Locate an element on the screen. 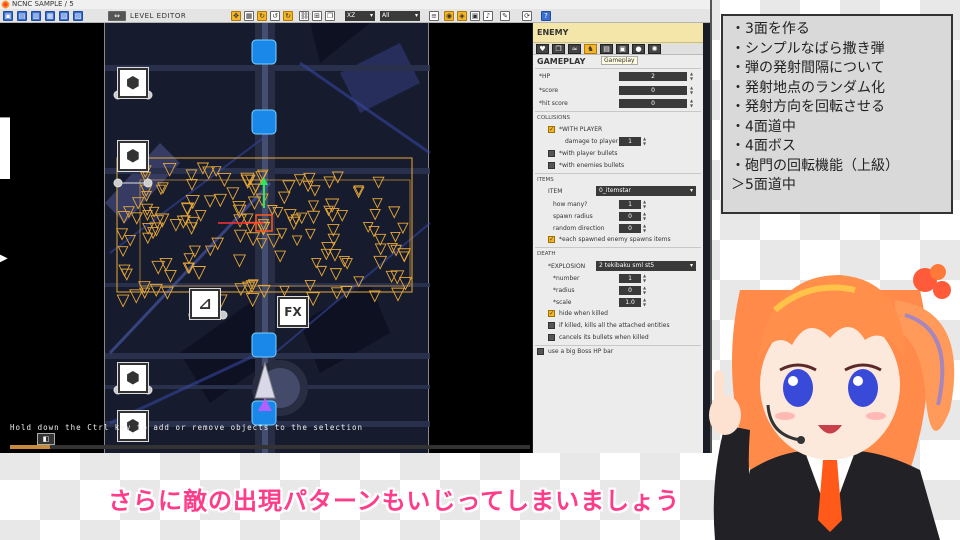 The height and width of the screenshot is (540, 960). fx-object-box: FX is located at coordinates (293, 312).